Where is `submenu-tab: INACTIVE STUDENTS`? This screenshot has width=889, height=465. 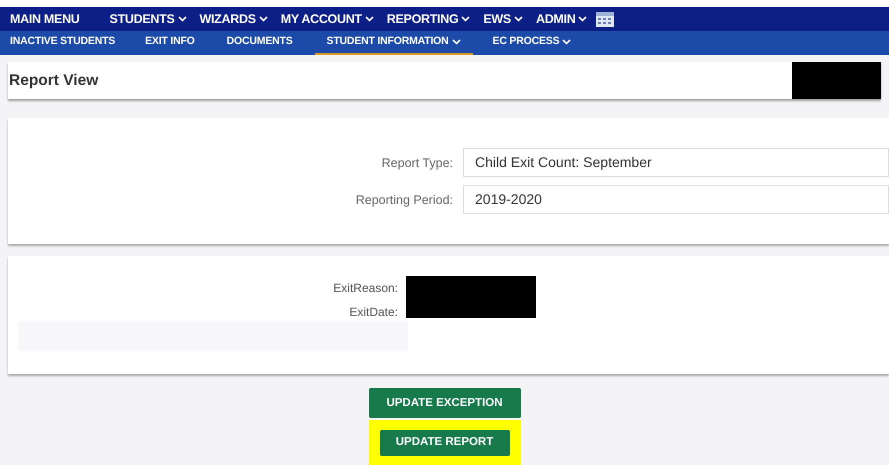
submenu-tab: INACTIVE STUDENTS is located at coordinates (63, 43).